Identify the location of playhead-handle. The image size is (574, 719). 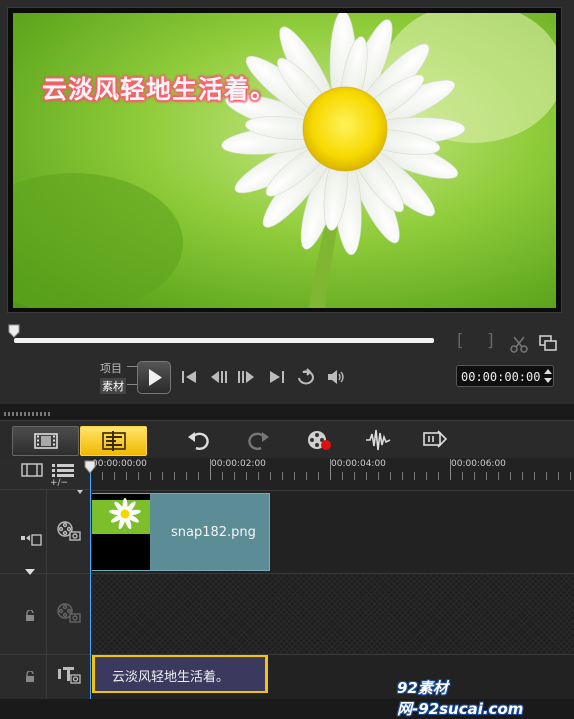
(90, 468).